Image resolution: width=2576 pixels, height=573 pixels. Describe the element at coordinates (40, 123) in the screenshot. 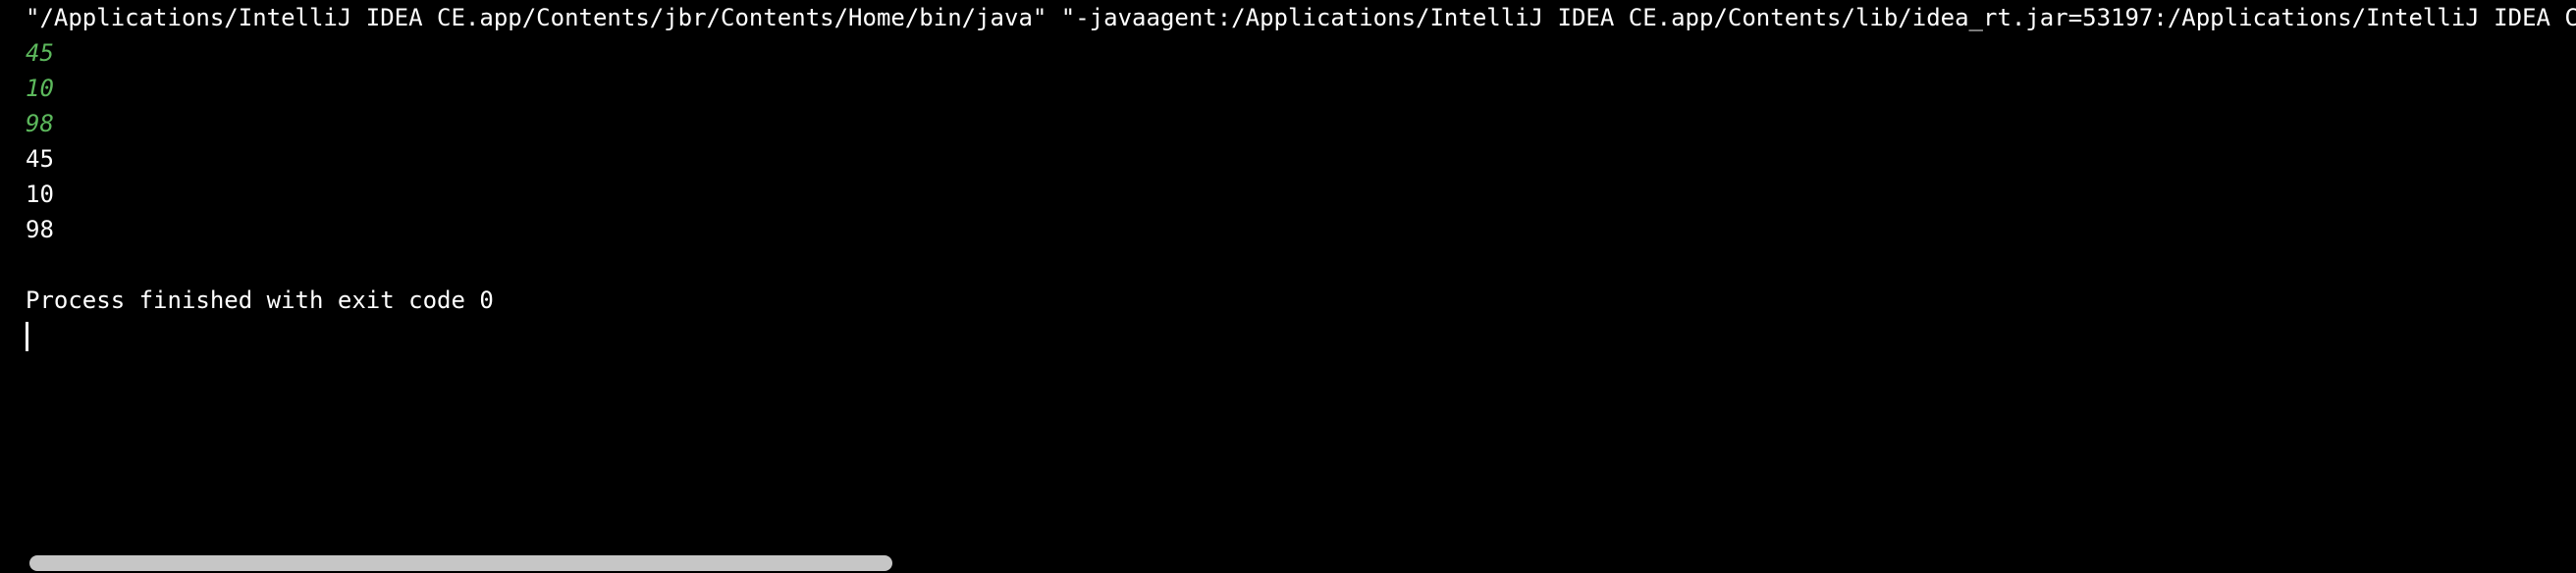

I see `user-input-line: 98` at that location.